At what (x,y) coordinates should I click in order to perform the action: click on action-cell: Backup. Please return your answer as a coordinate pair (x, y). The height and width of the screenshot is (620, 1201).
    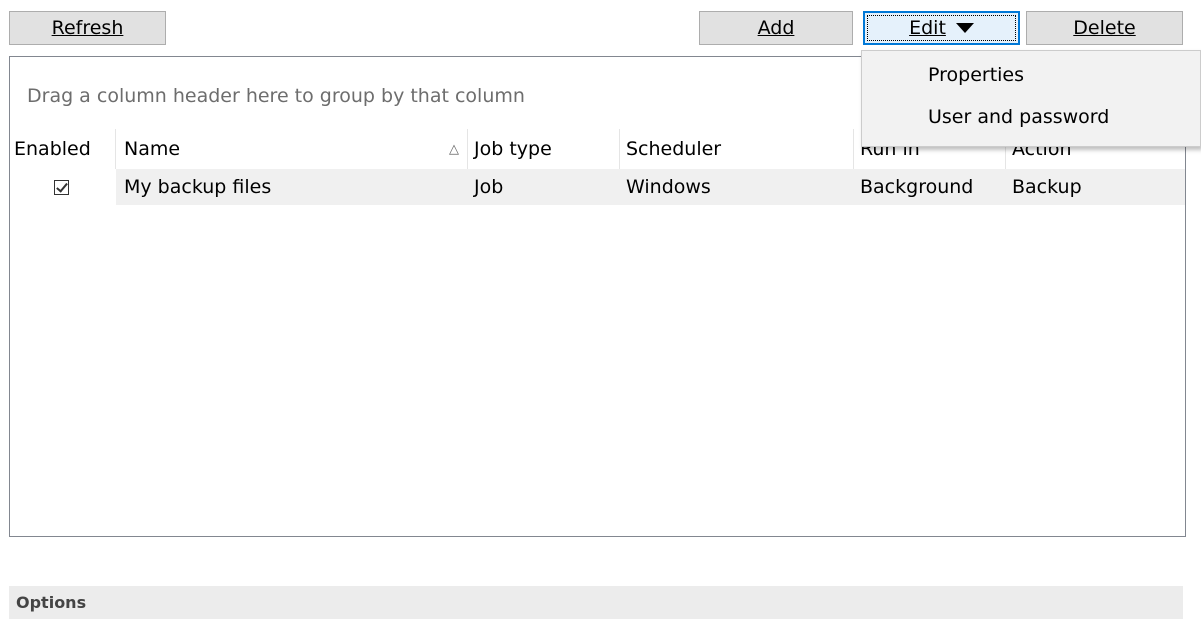
    Looking at the image, I should click on (1047, 187).